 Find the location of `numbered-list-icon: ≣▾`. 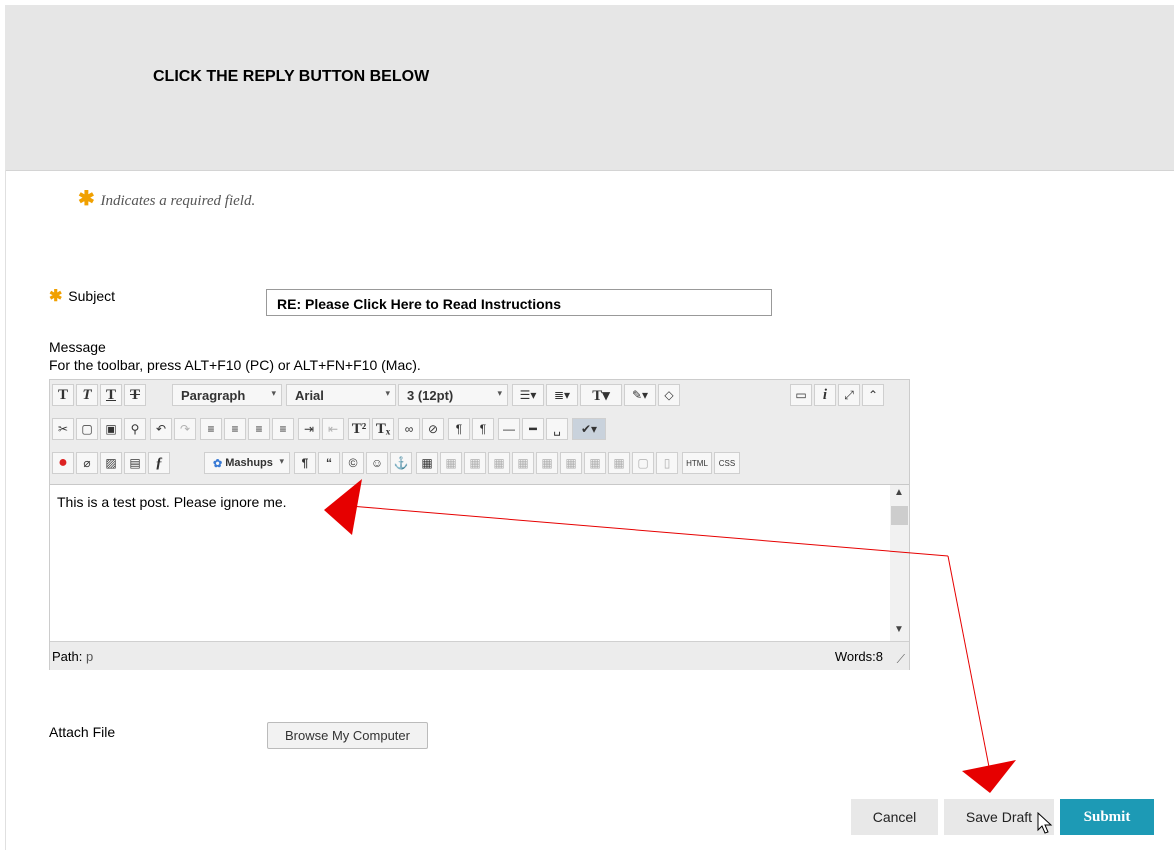

numbered-list-icon: ≣▾ is located at coordinates (562, 395).